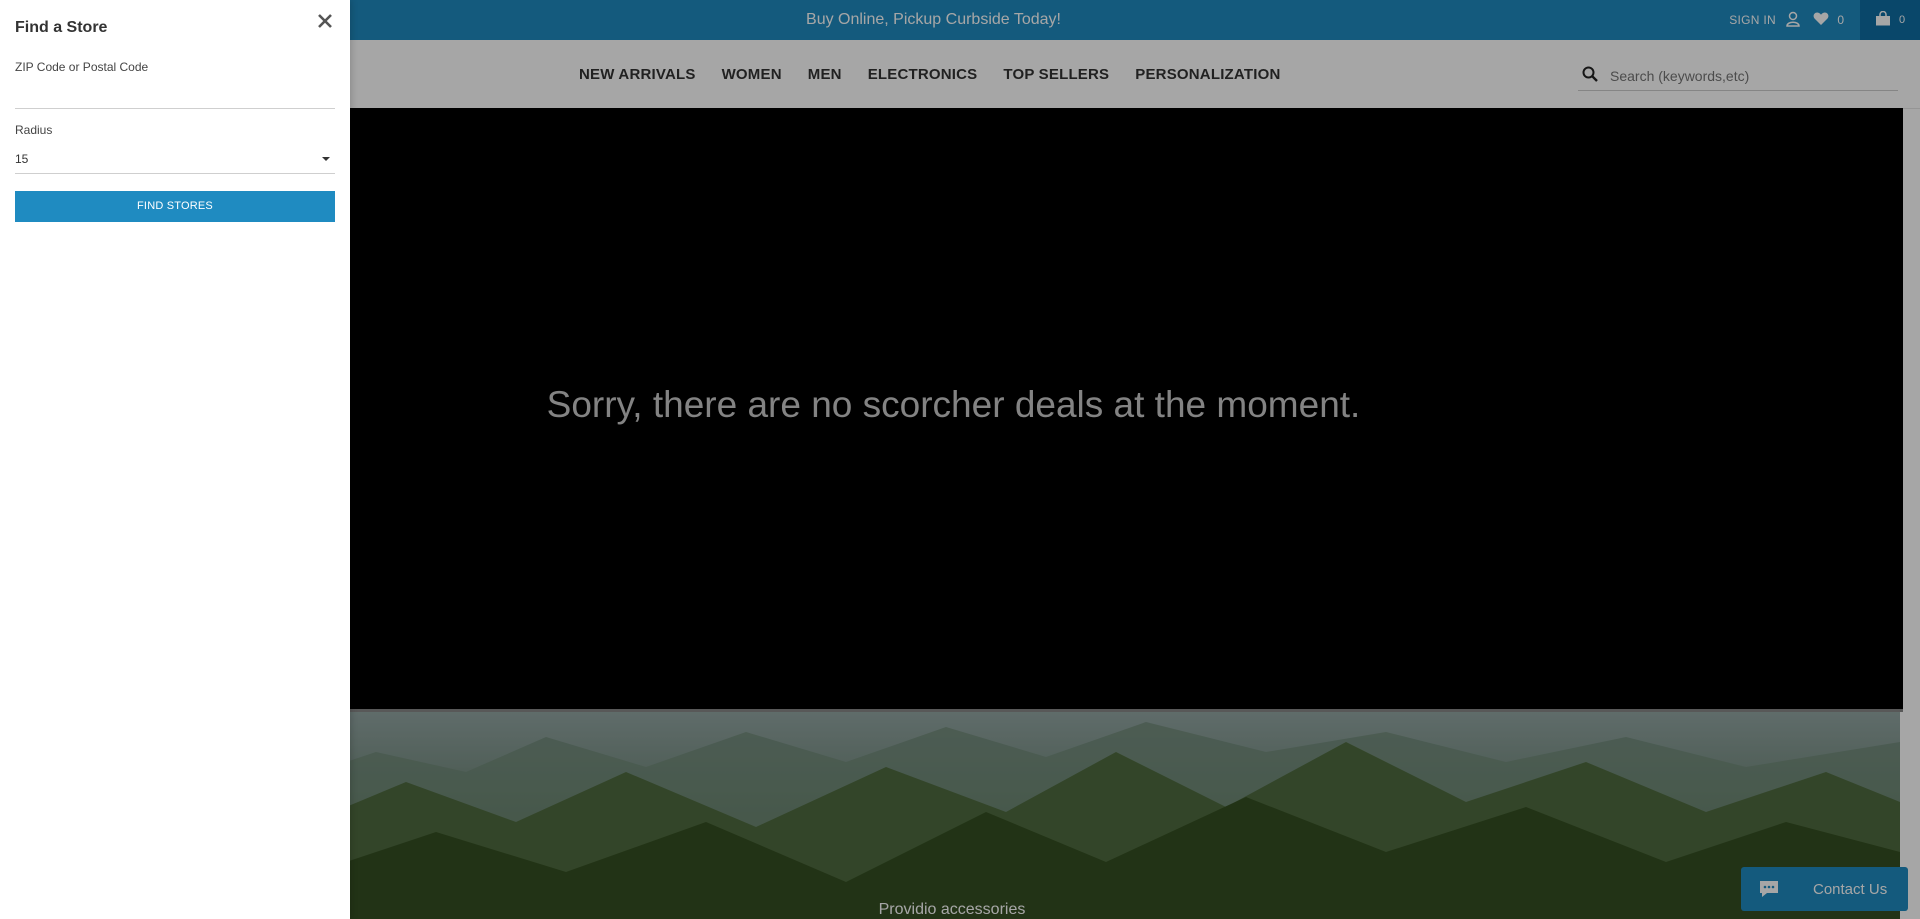 The height and width of the screenshot is (919, 1920). I want to click on find-stores-button: FIND STORES, so click(175, 206).